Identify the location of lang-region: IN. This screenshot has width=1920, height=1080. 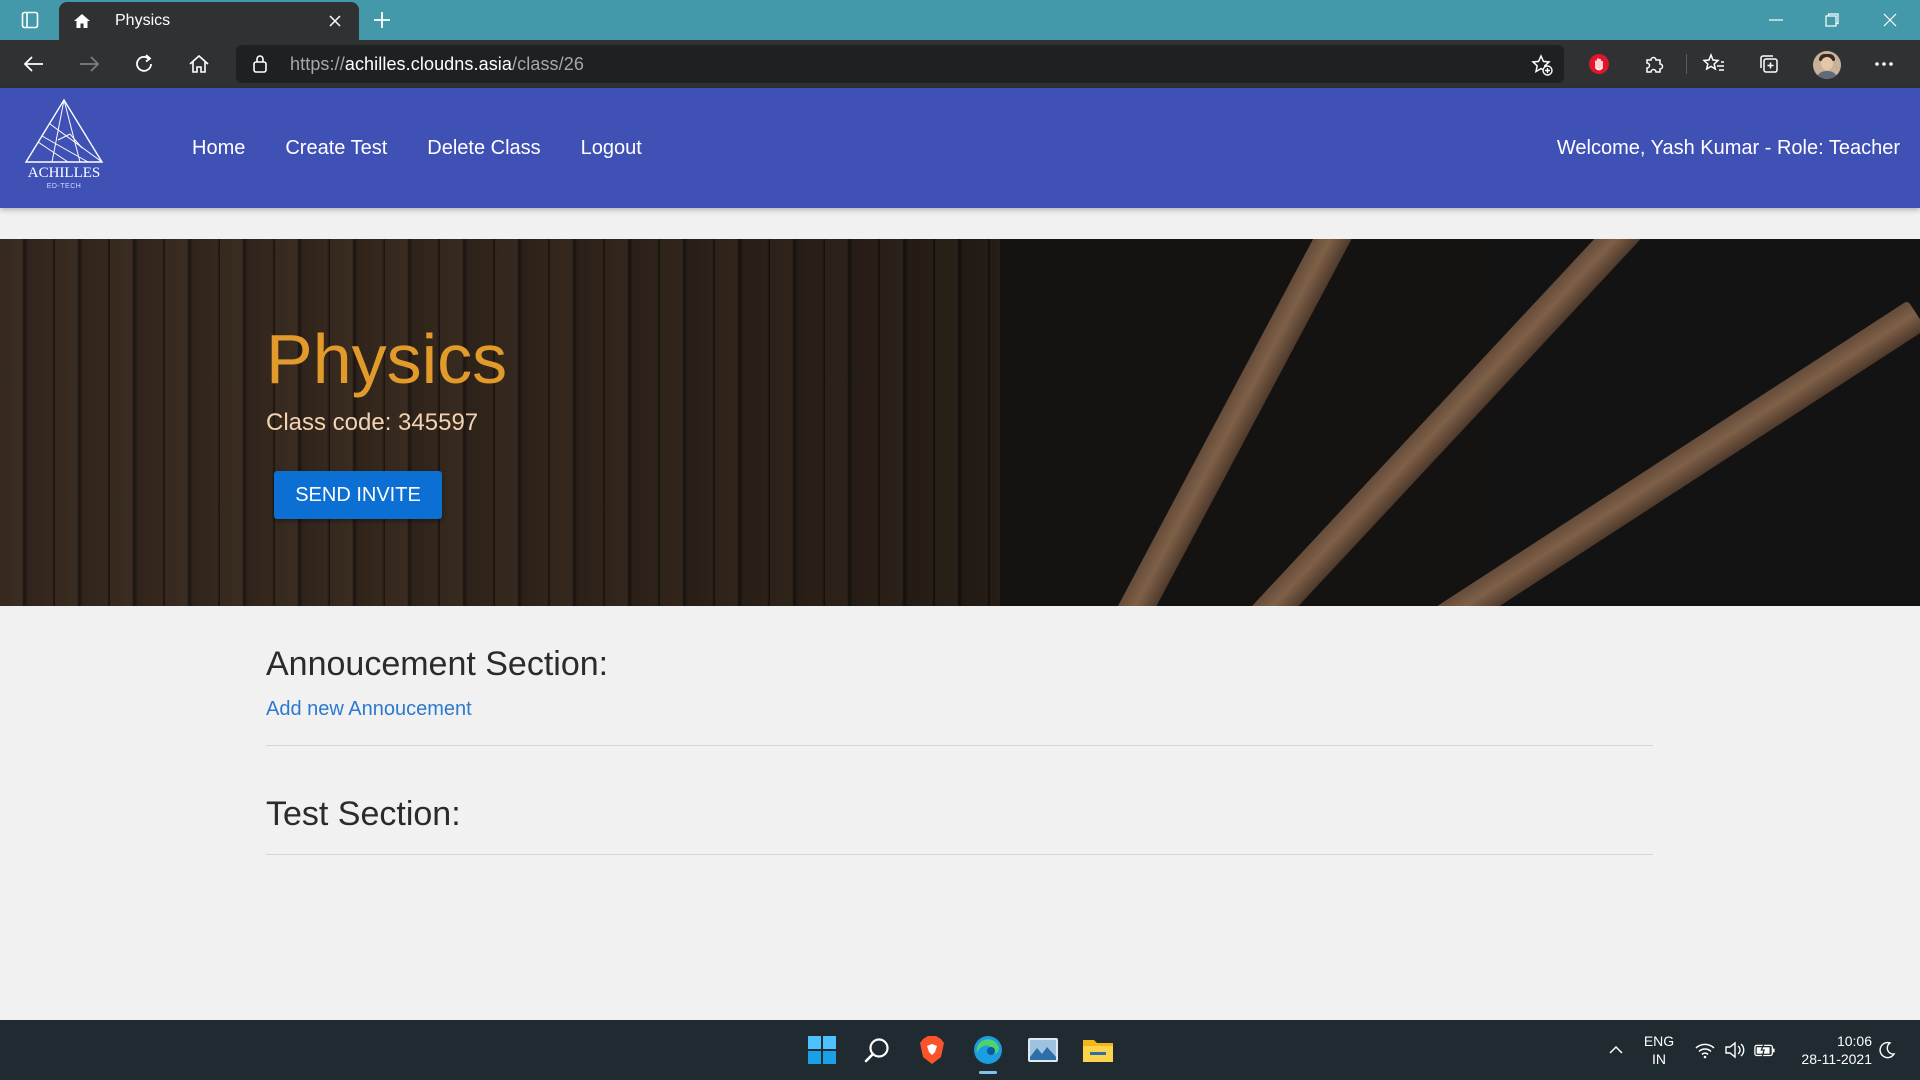
(1659, 1059).